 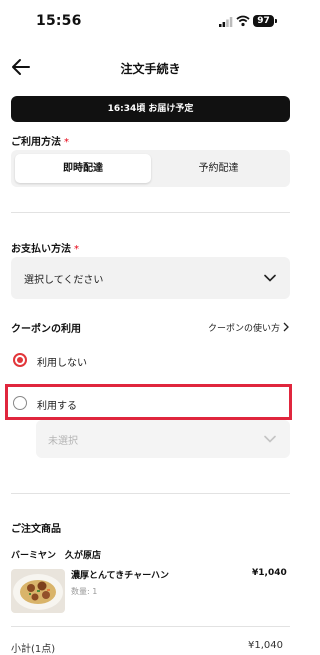 What do you see at coordinates (56, 556) in the screenshot?
I see `store-name: バーミヤン 久が原店` at bounding box center [56, 556].